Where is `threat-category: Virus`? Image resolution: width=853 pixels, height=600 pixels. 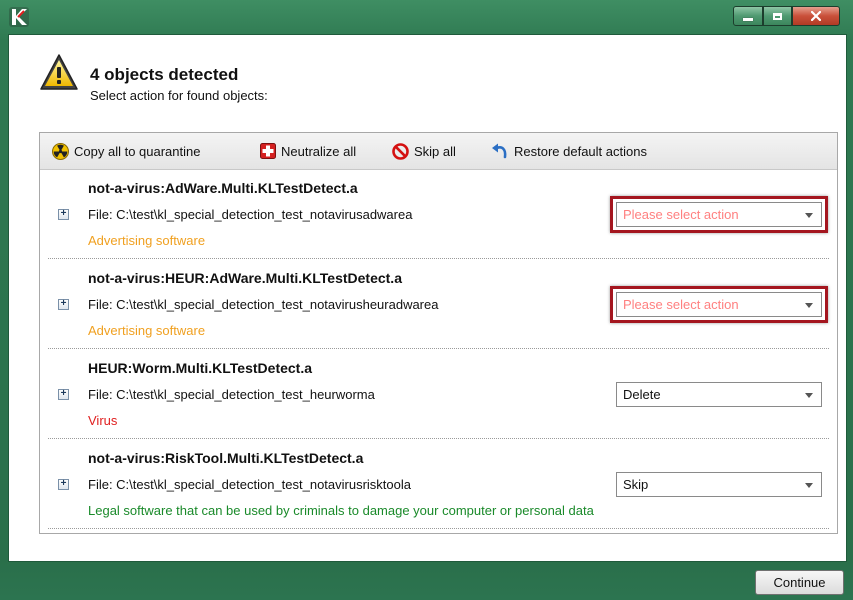 threat-category: Virus is located at coordinates (103, 420).